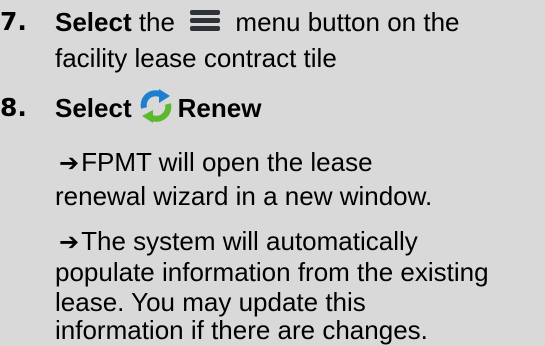 The width and height of the screenshot is (545, 346). I want to click on renew-icon, so click(156, 106).